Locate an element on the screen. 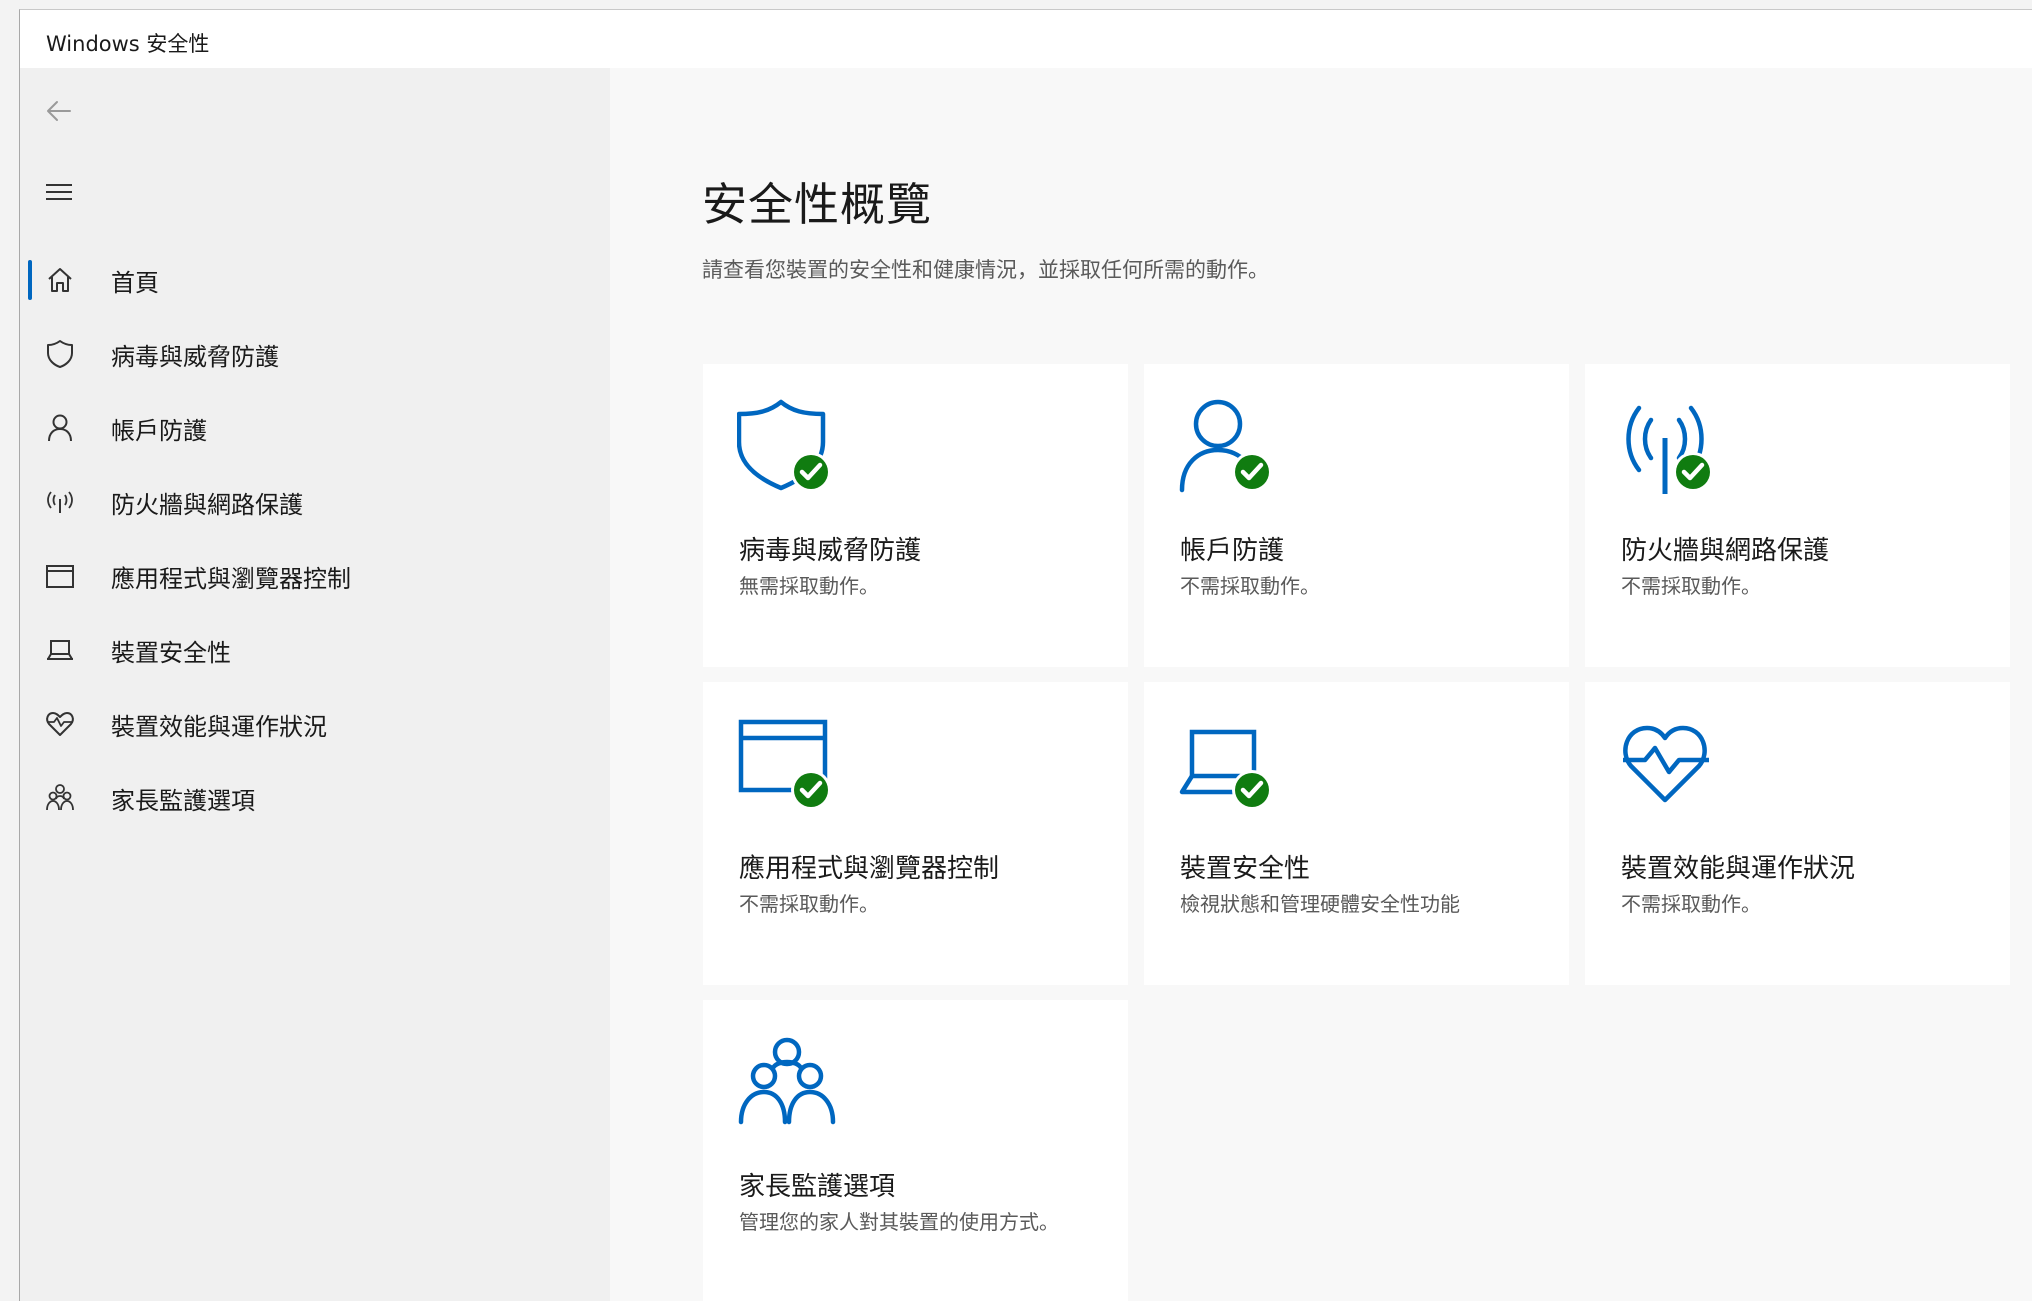 Image resolution: width=2032 pixels, height=1301 pixels. card-title: 裝置效能與運作狀況 is located at coordinates (1738, 869).